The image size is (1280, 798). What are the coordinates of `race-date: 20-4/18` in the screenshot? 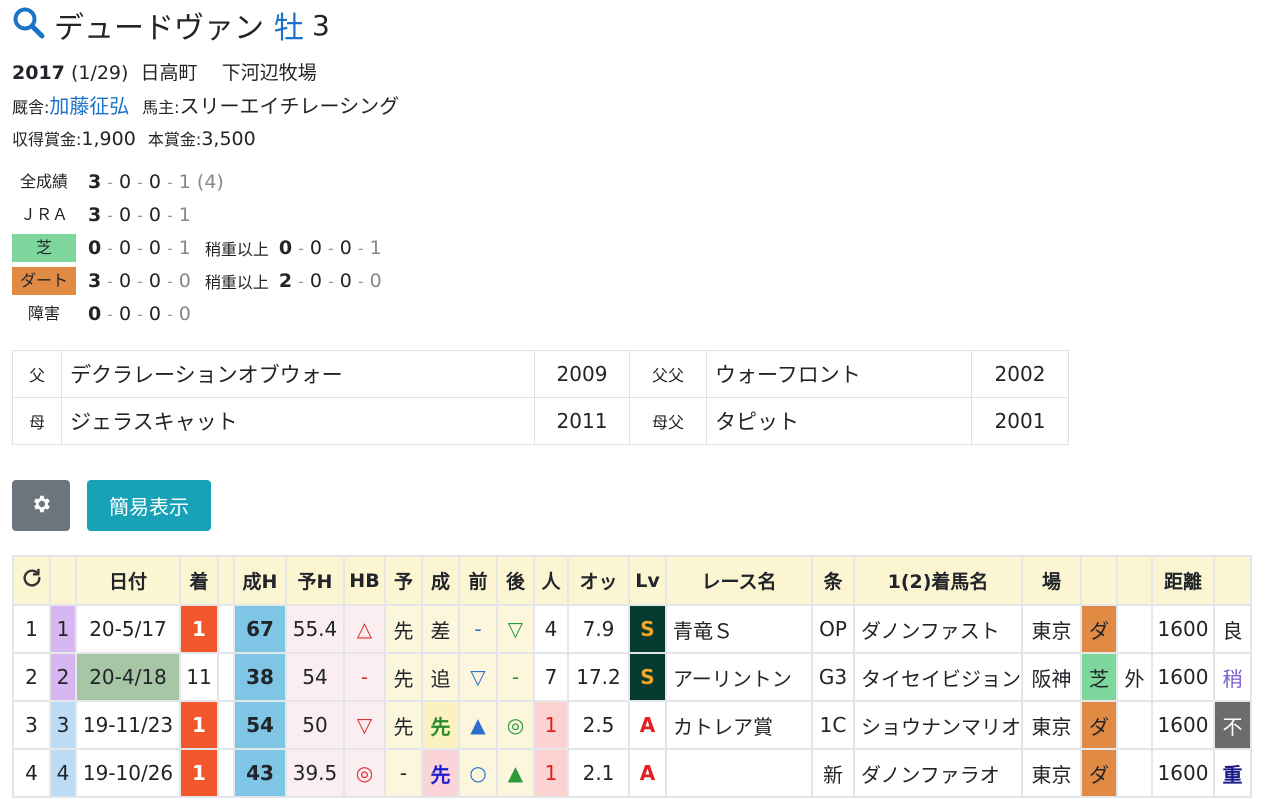 It's located at (128, 677).